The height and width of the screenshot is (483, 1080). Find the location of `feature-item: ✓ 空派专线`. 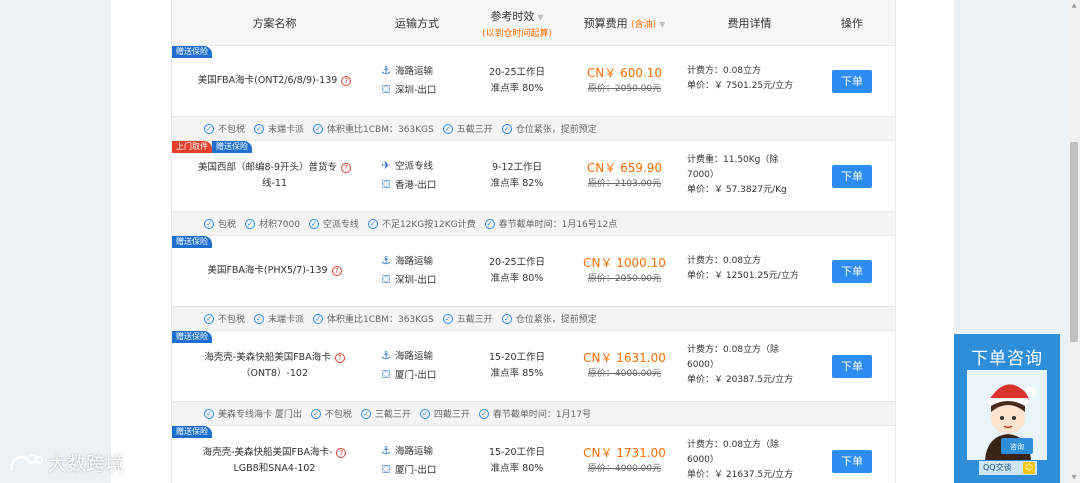

feature-item: ✓ 空派专线 is located at coordinates (333, 223).